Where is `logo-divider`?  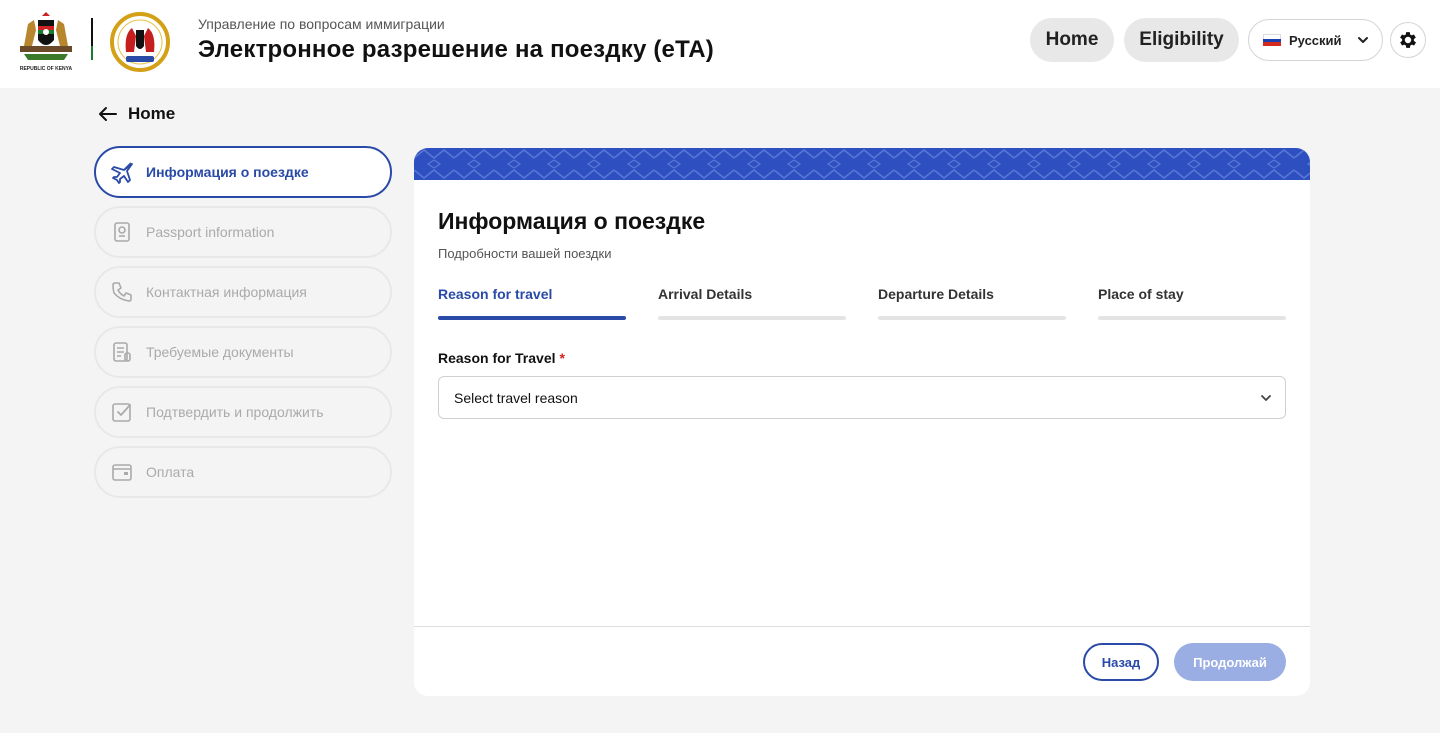 logo-divider is located at coordinates (92, 39).